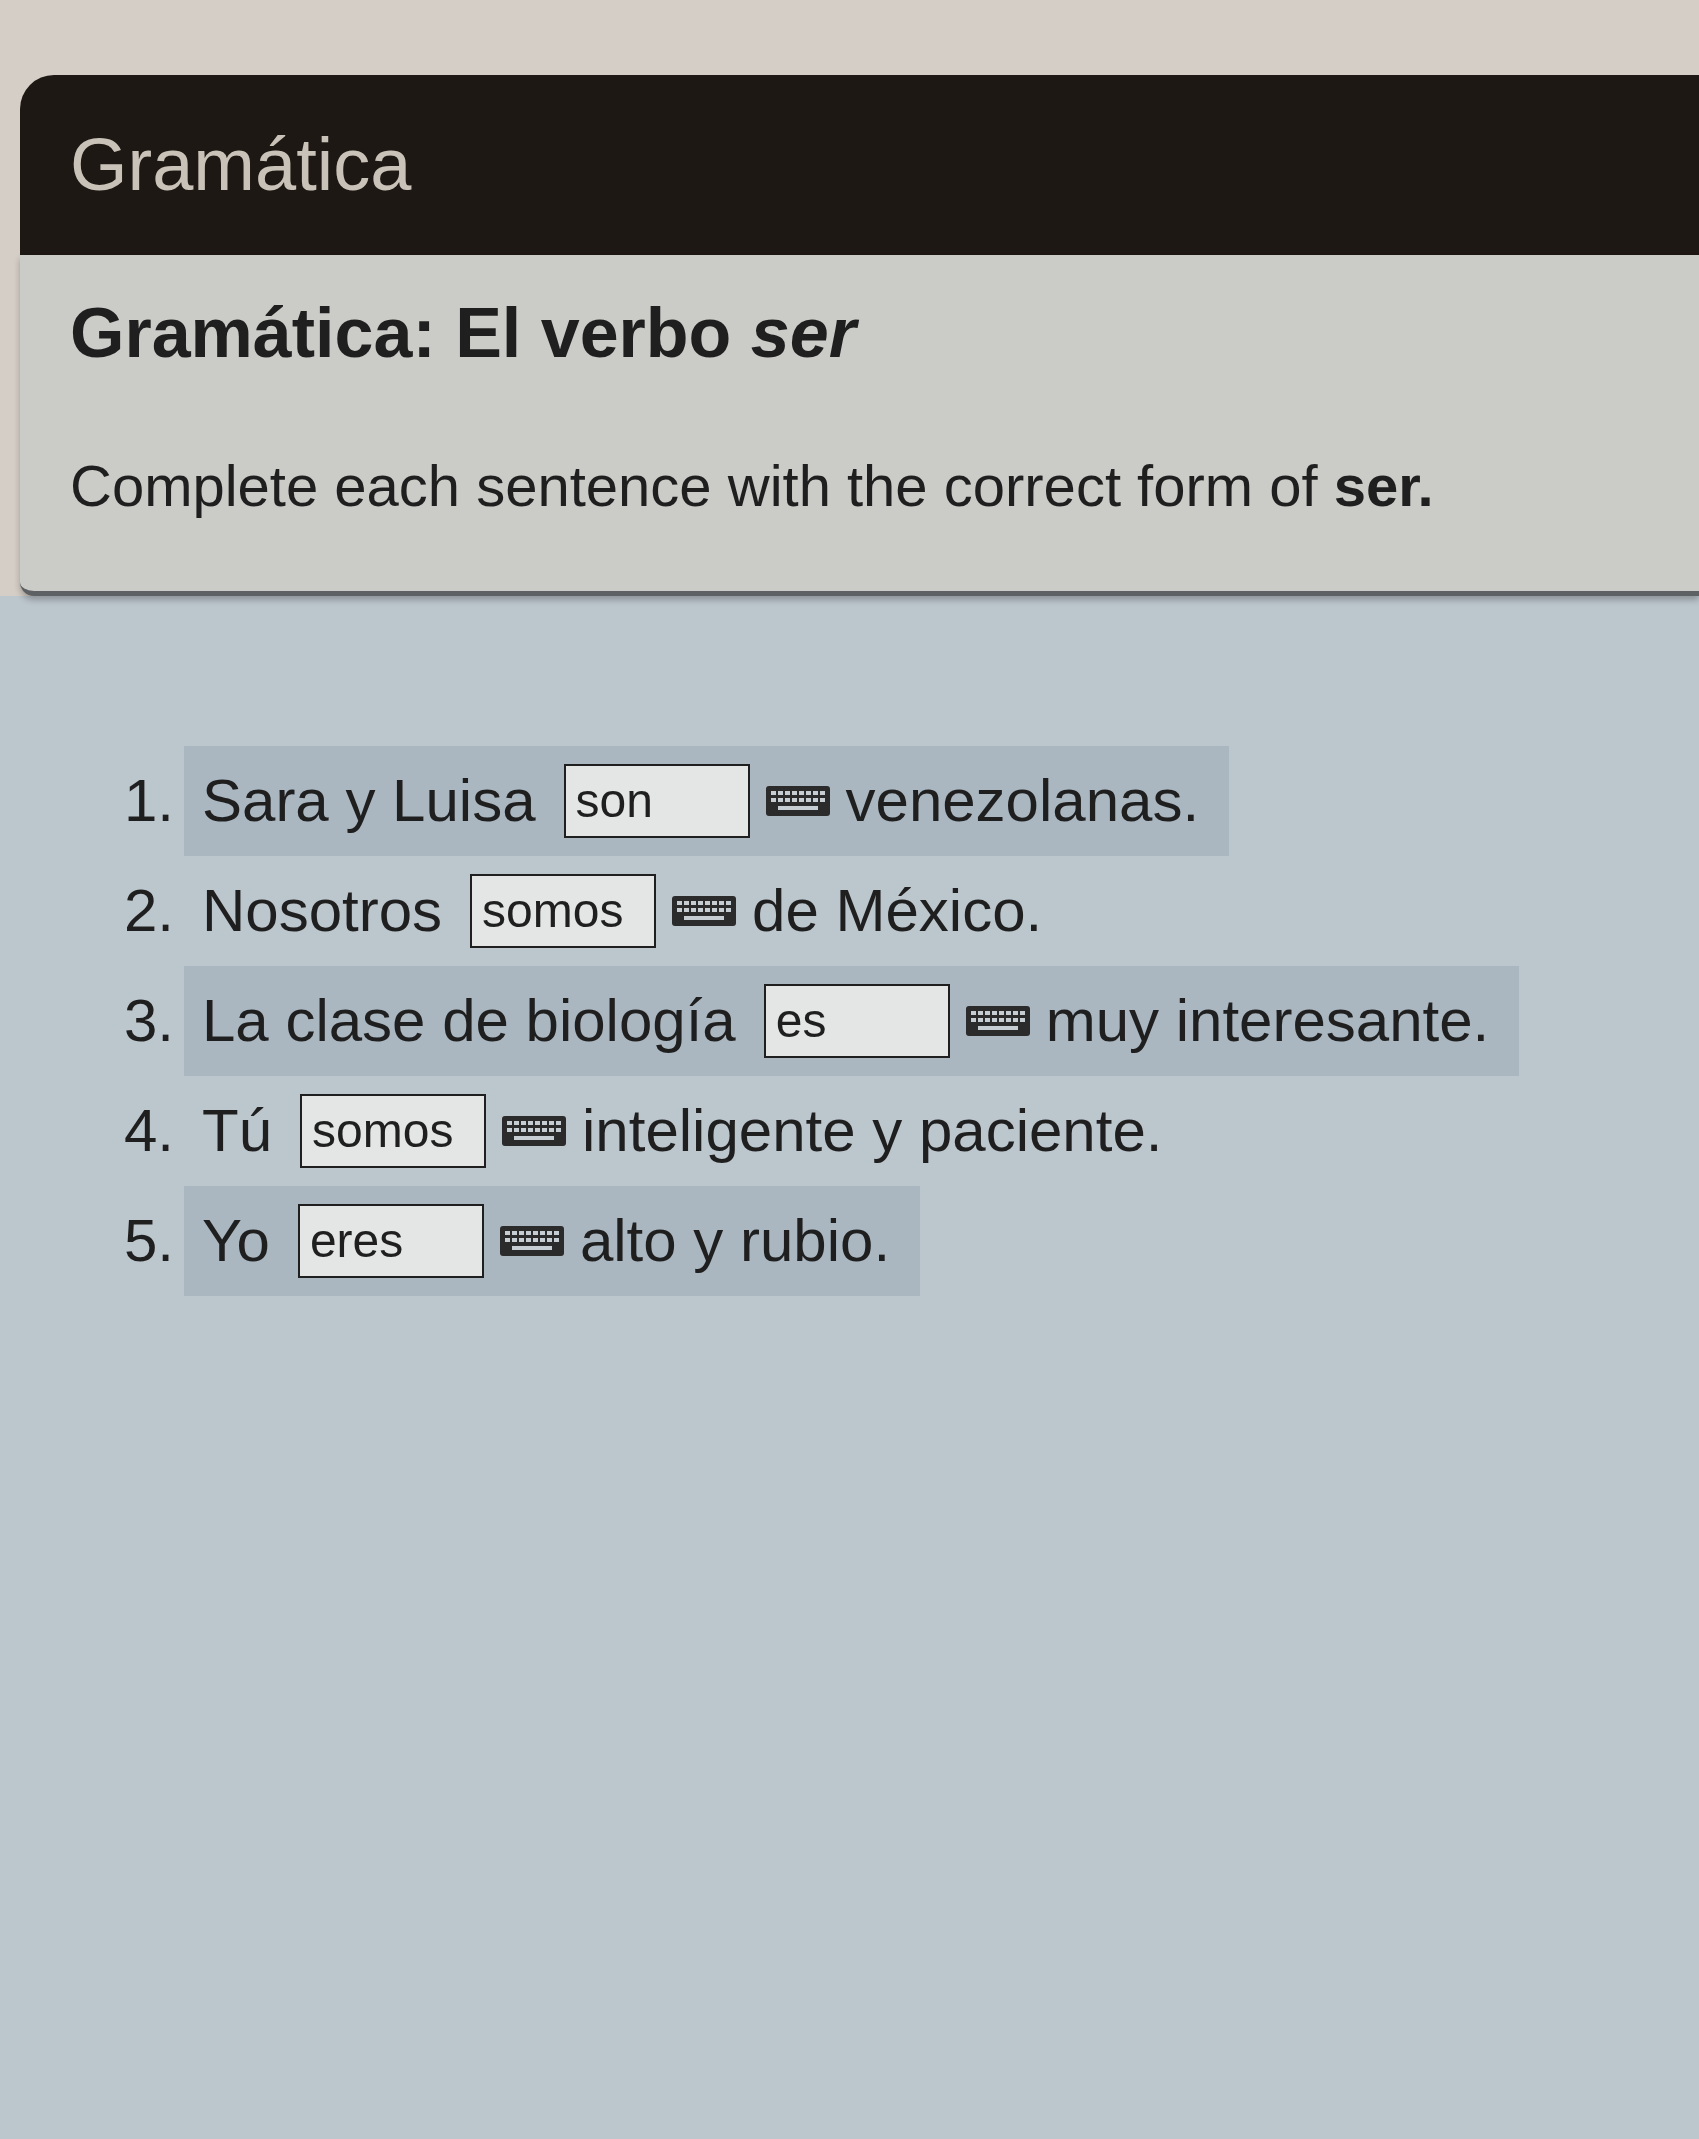 The height and width of the screenshot is (2139, 1699). I want to click on answer-field: es, so click(856, 1020).